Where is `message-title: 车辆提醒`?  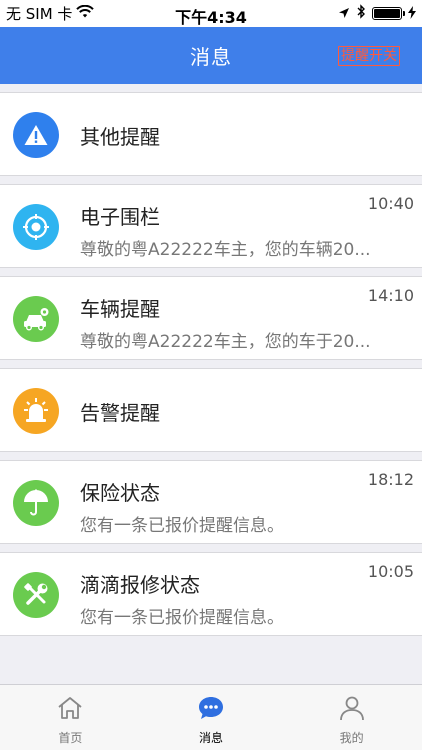
message-title: 车辆提醒 is located at coordinates (120, 309).